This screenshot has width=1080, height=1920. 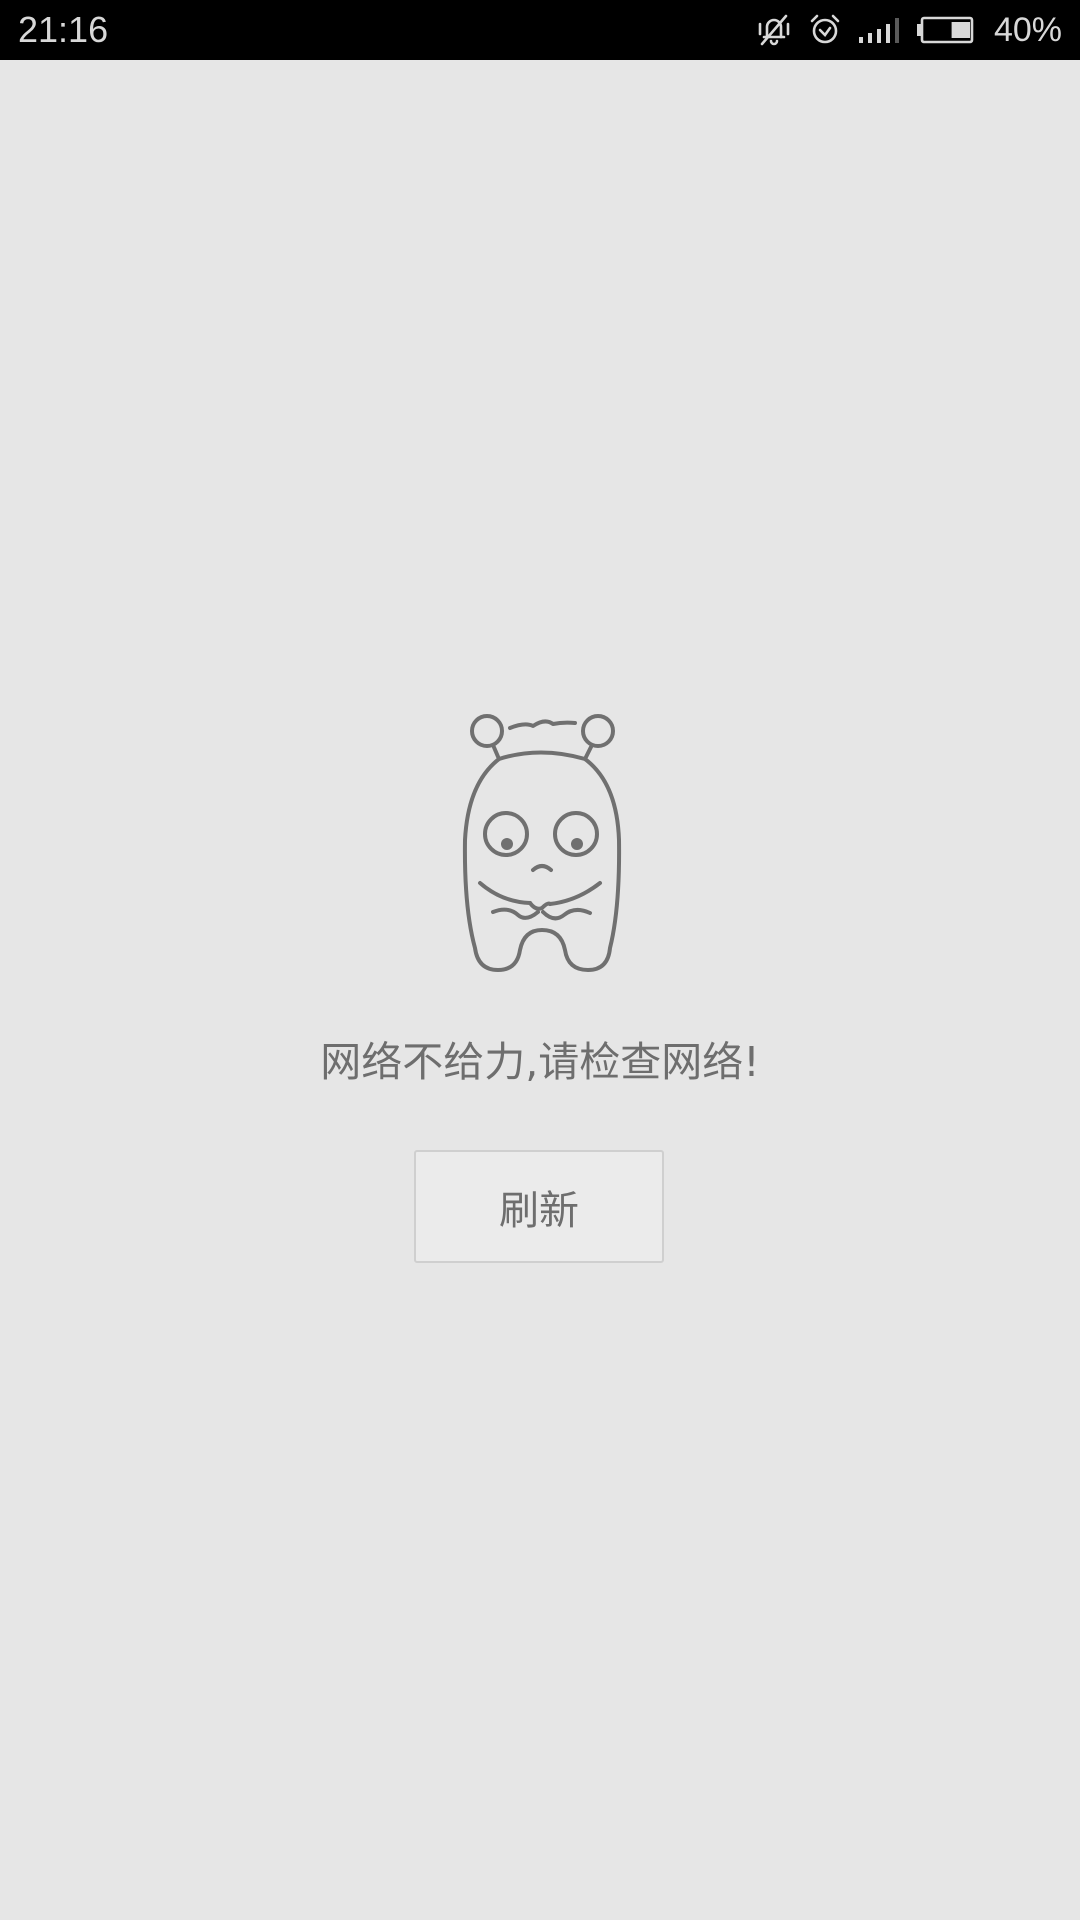 What do you see at coordinates (63, 29) in the screenshot?
I see `status-time: 21:16` at bounding box center [63, 29].